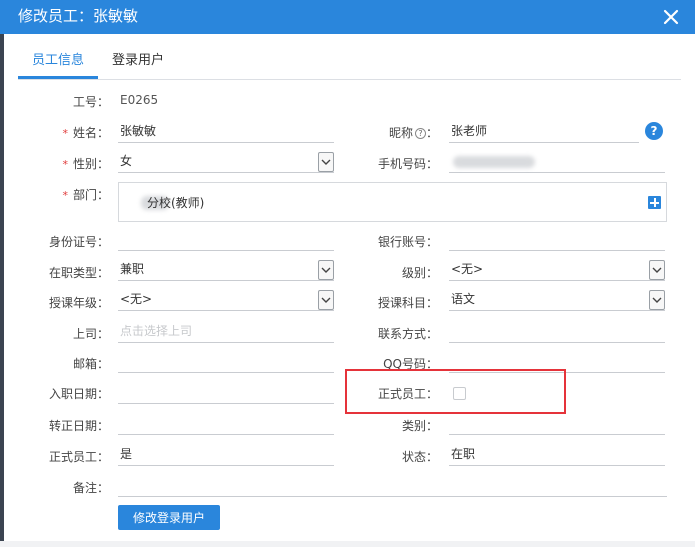 The height and width of the screenshot is (547, 695). What do you see at coordinates (169, 517) in the screenshot?
I see `edit-login-user-button: 修改登录用户` at bounding box center [169, 517].